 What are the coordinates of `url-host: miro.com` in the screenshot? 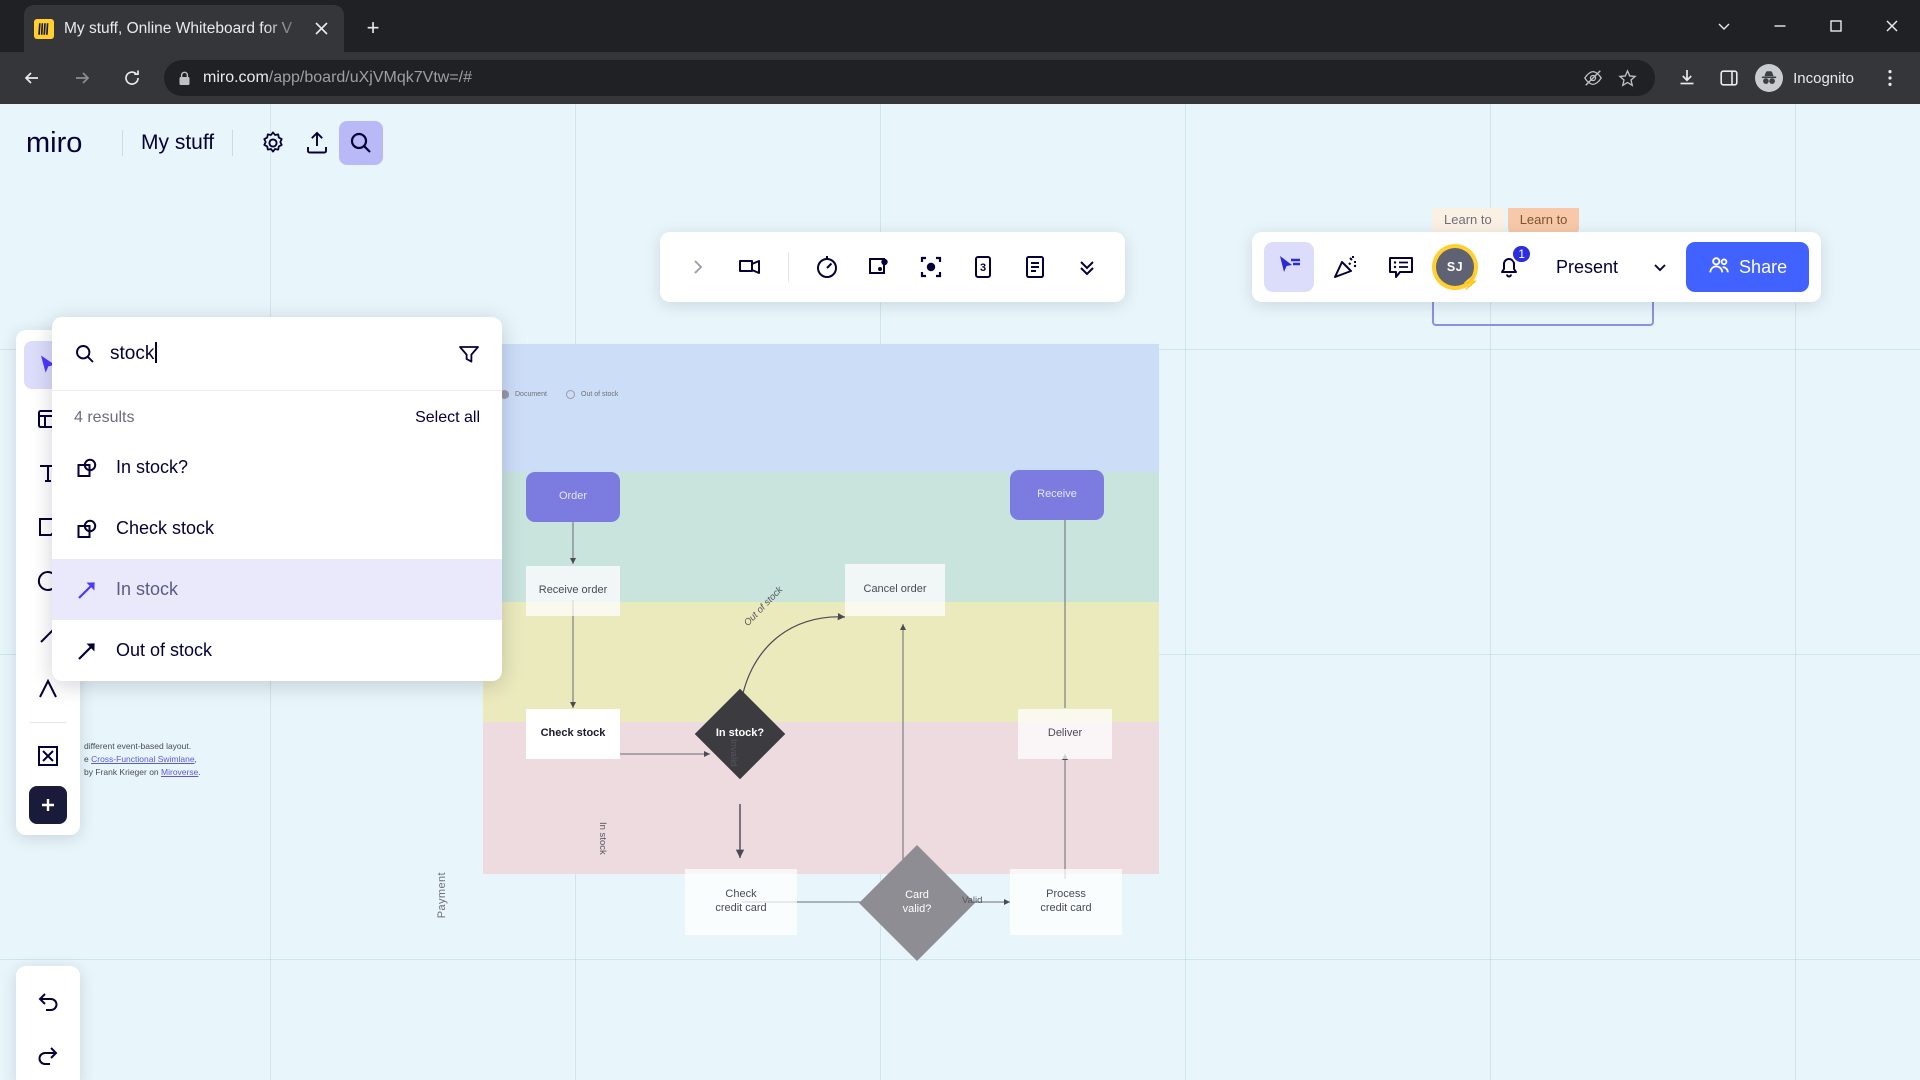 It's located at (236, 77).